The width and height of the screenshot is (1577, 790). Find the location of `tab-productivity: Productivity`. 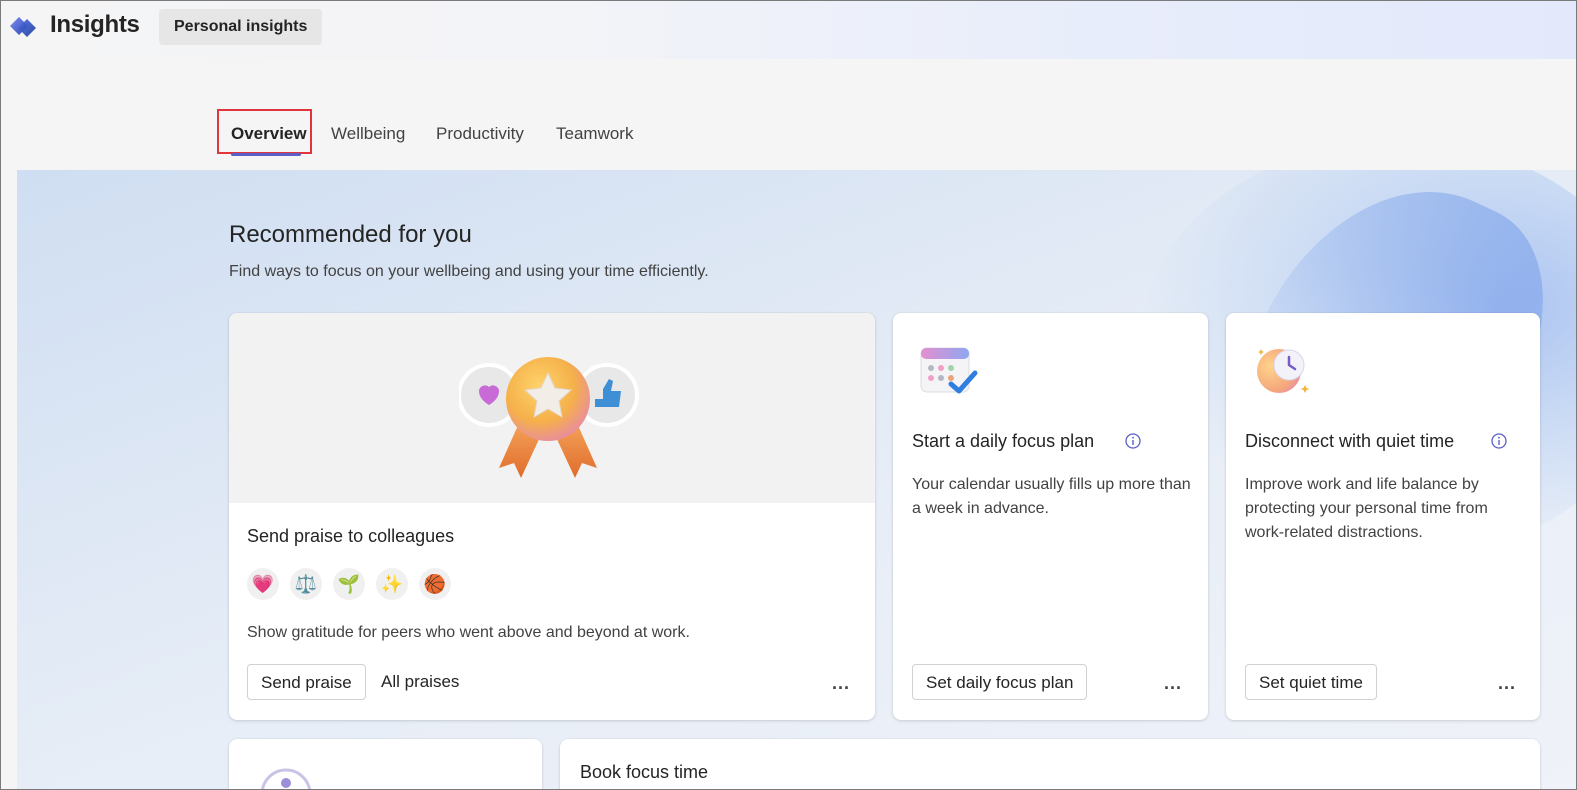

tab-productivity: Productivity is located at coordinates (480, 133).